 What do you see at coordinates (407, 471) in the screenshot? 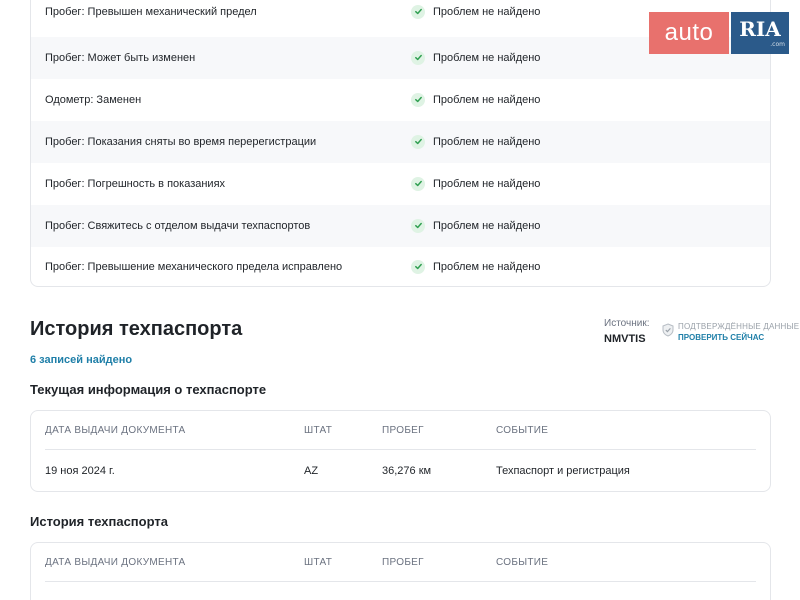
I see `cell-mileage: 36,276 км` at bounding box center [407, 471].